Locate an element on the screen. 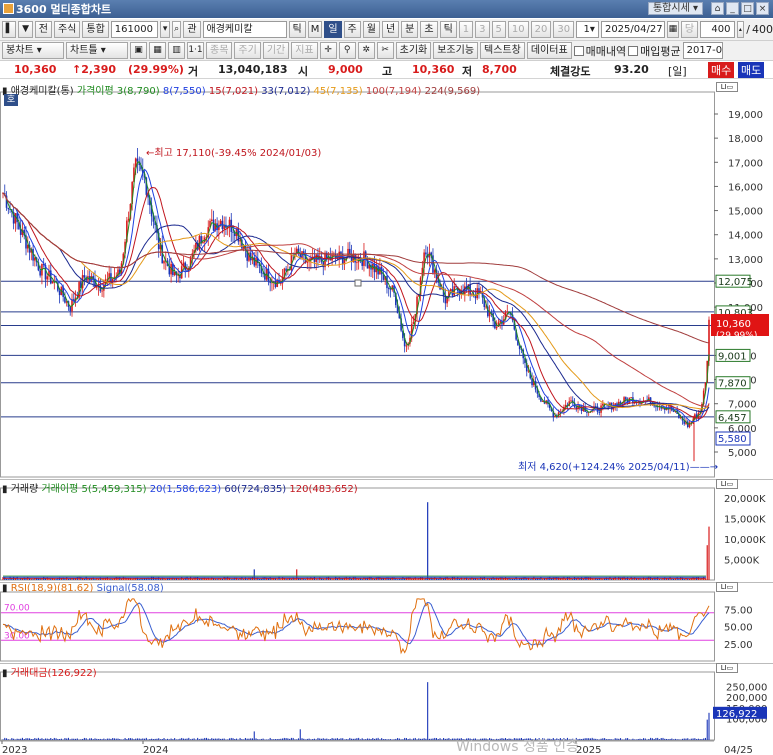 The height and width of the screenshot is (755, 773). chart-frame-select: 차트틀 ▾ is located at coordinates (97, 50).